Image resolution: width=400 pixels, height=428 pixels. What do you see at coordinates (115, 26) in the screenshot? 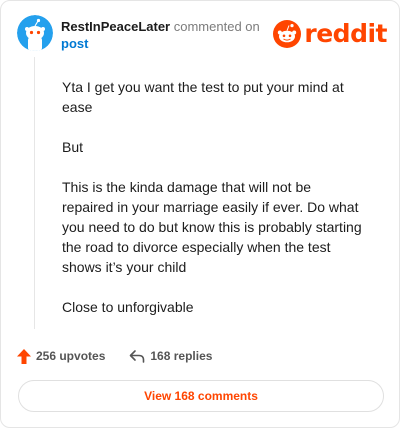
I see `username-link: RestInPeaceLater` at bounding box center [115, 26].